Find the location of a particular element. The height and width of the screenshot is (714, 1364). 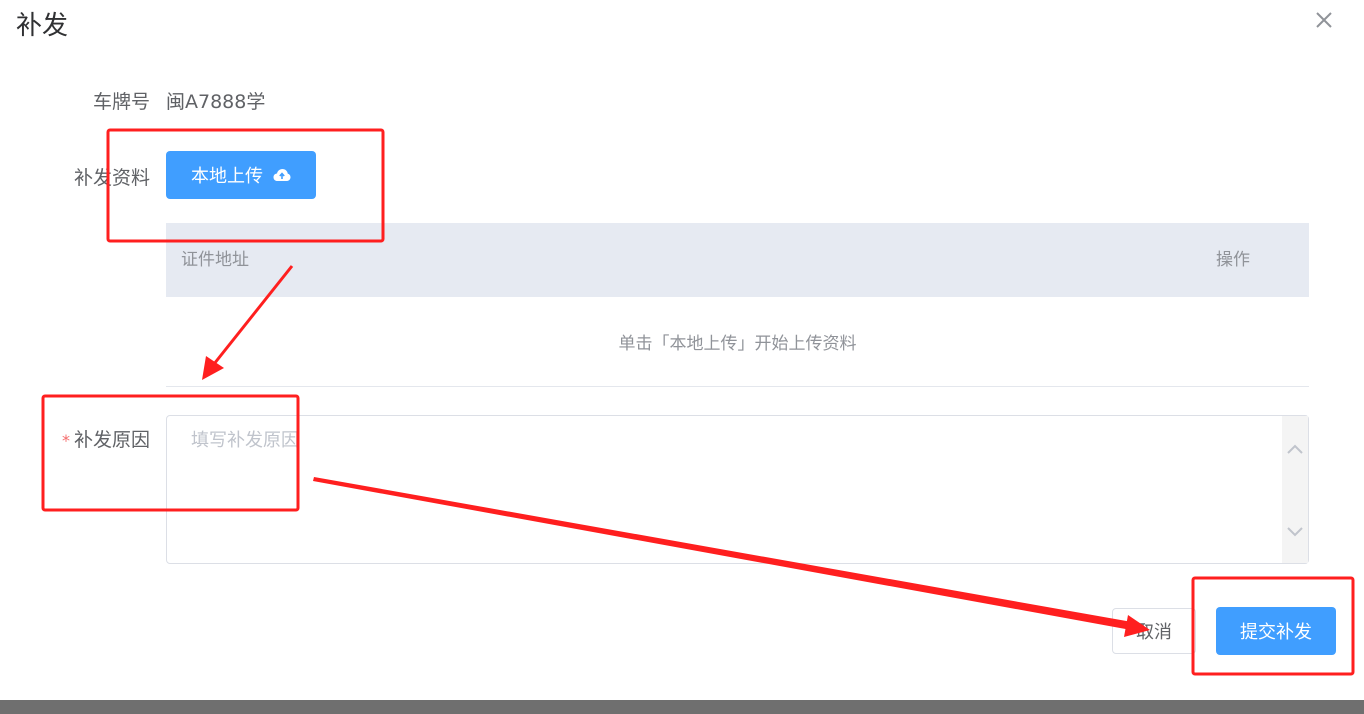

textarea-scrollbar is located at coordinates (1295, 489).